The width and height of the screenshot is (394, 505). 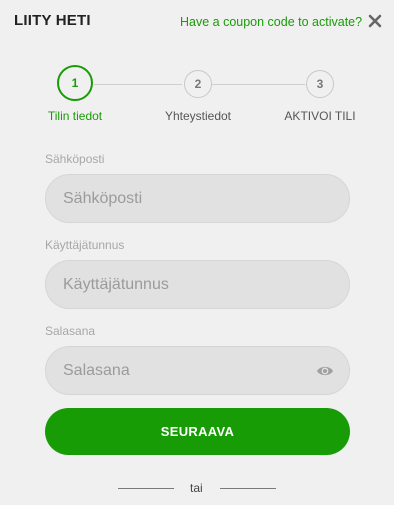 What do you see at coordinates (197, 284) in the screenshot?
I see `username-field` at bounding box center [197, 284].